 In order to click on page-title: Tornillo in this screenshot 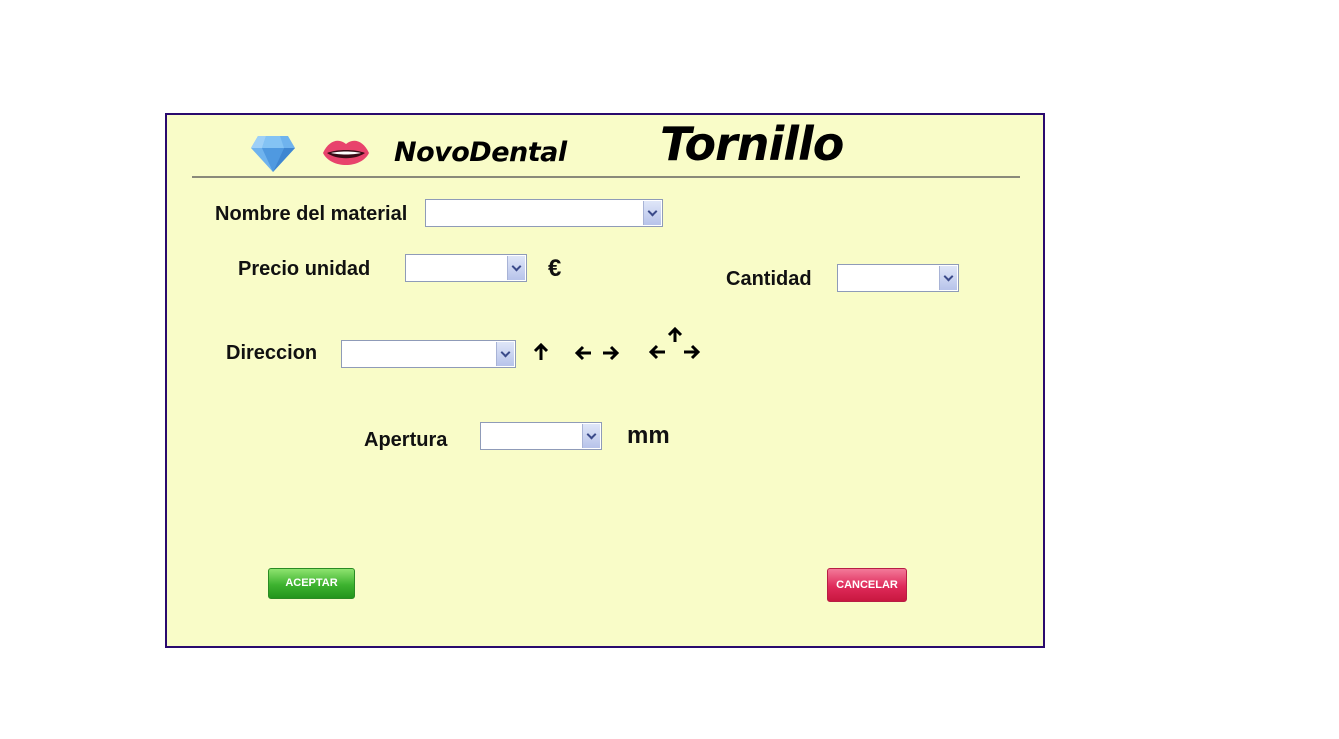, I will do `click(752, 144)`.